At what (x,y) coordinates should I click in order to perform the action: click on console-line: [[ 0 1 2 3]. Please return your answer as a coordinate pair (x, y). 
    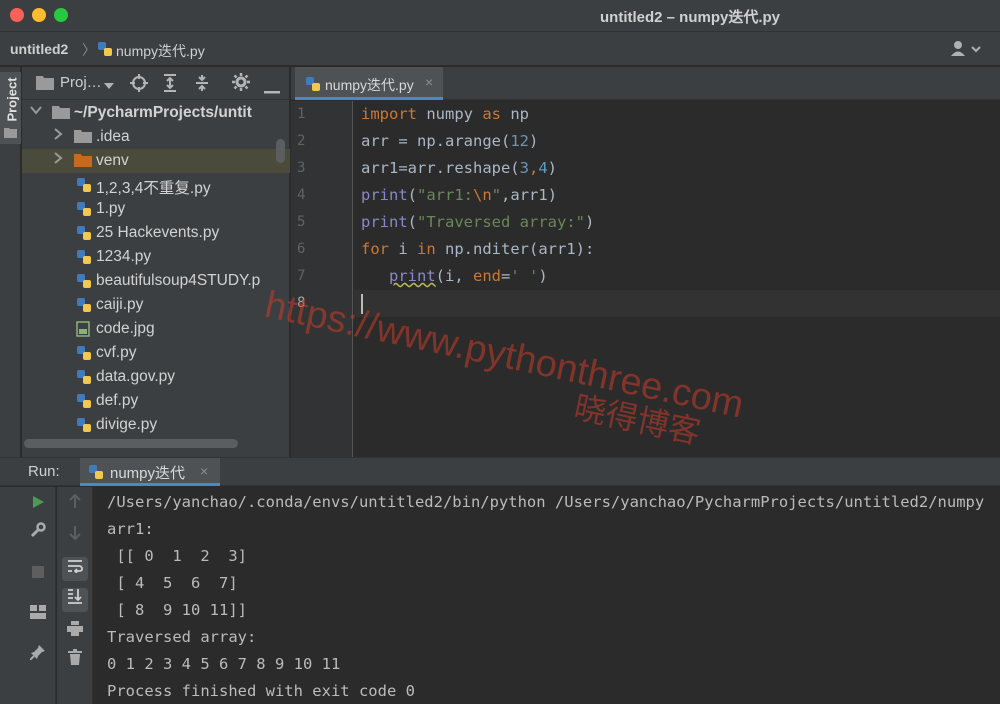
    Looking at the image, I should click on (177, 556).